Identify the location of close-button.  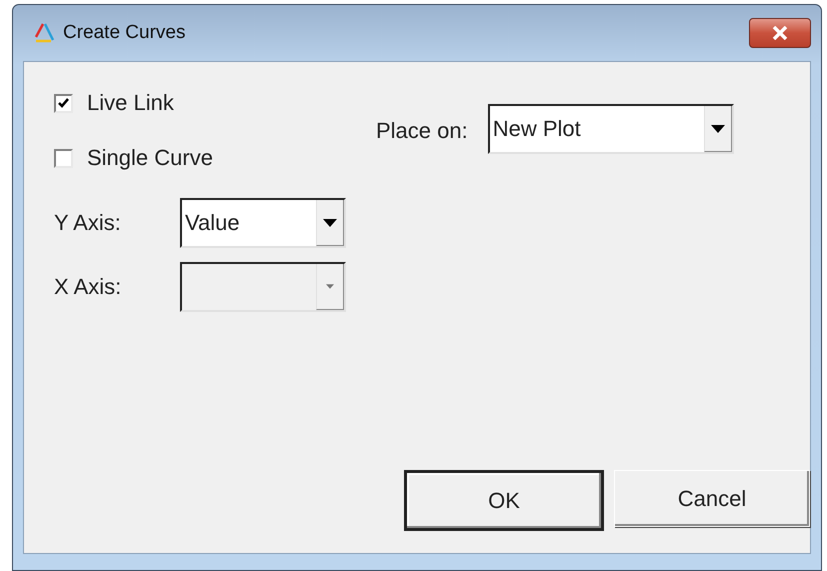
(780, 33).